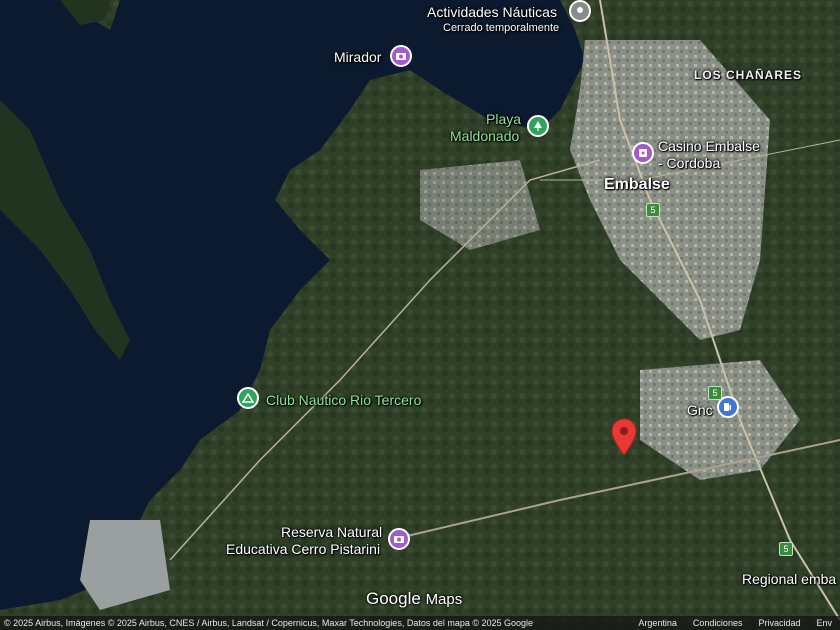 This screenshot has width=840, height=630. Describe the element at coordinates (637, 185) in the screenshot. I see `area-embalse: Embalse` at that location.